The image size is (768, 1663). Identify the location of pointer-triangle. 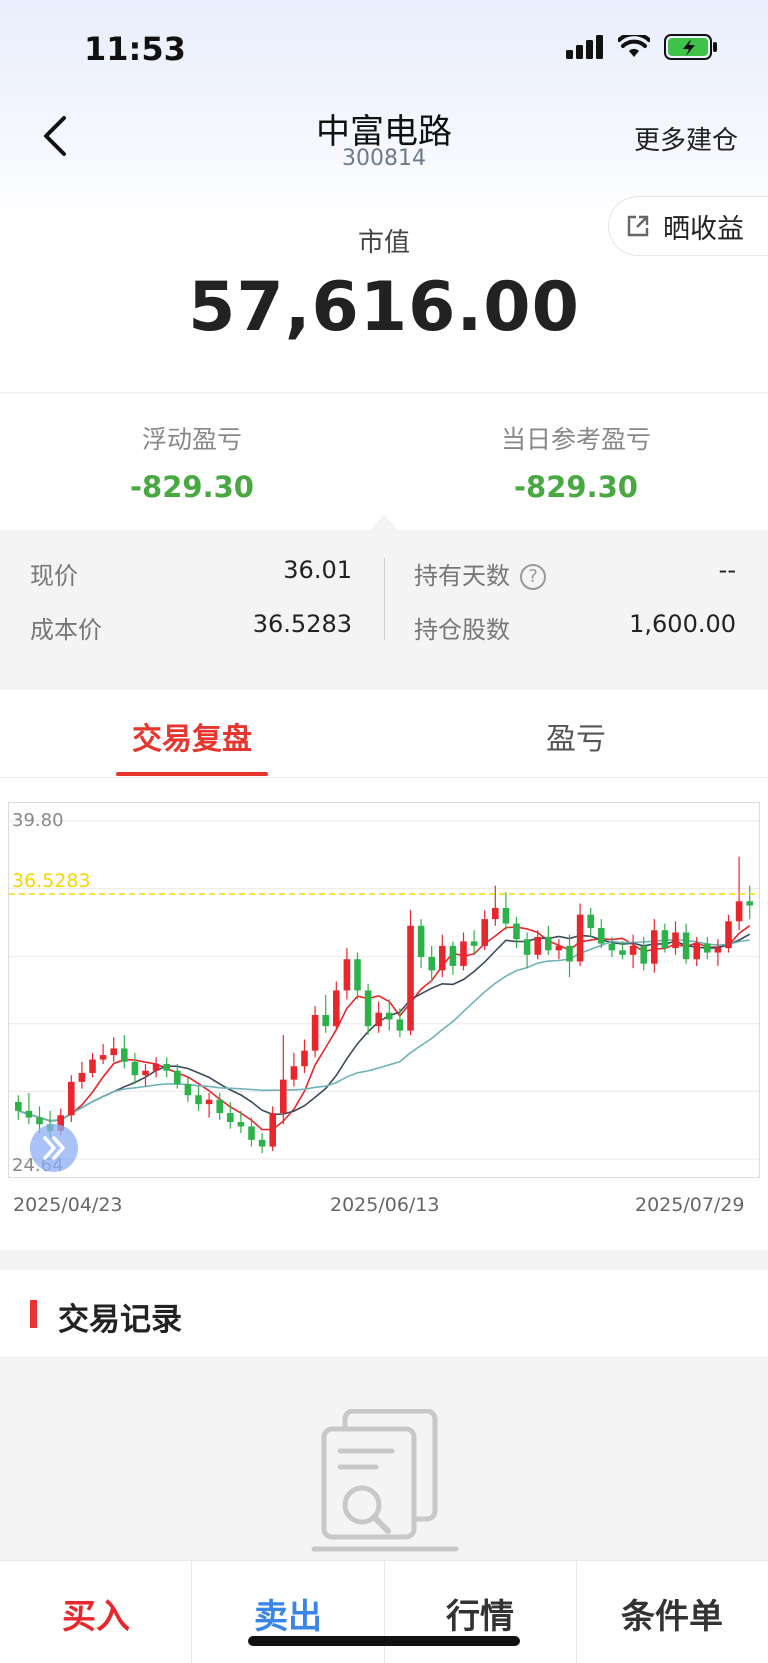
(384, 522).